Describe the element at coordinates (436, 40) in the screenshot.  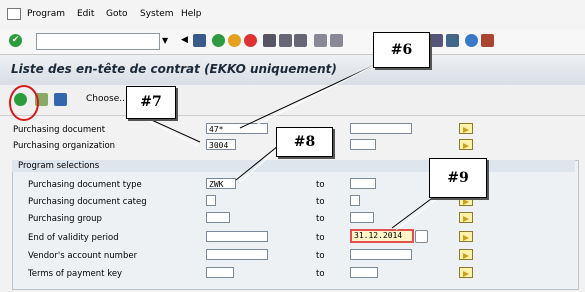
I see `layout-icon` at that location.